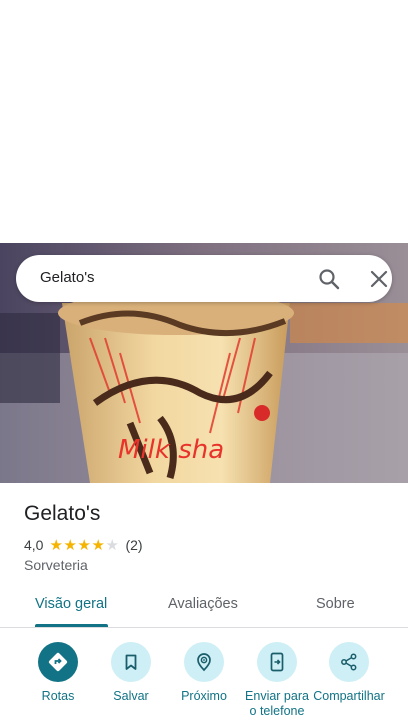  I want to click on nearby-button-circle, so click(204, 662).